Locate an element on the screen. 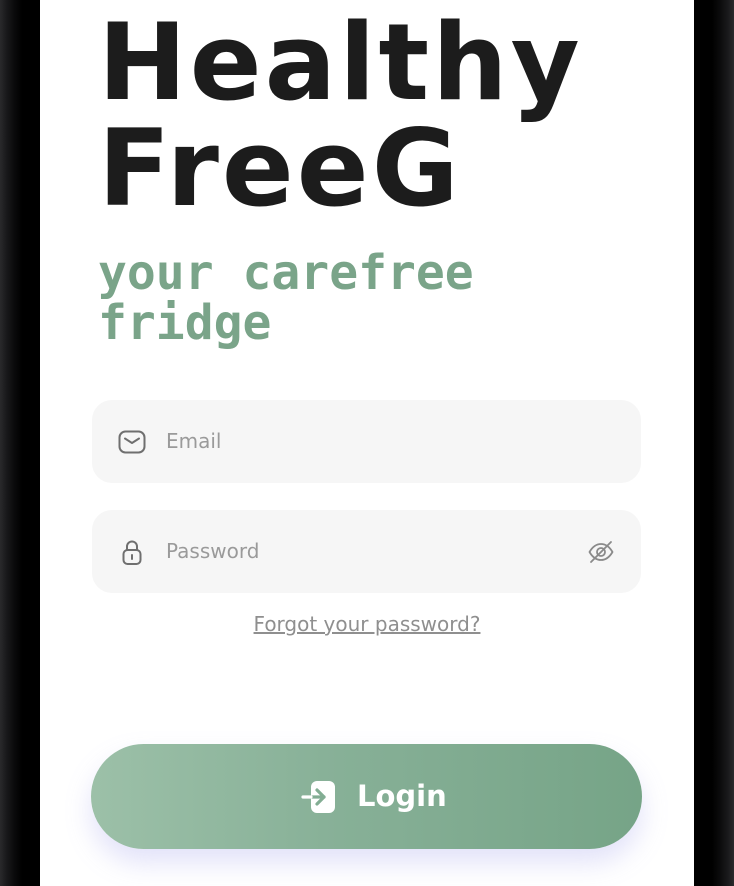 The width and height of the screenshot is (734, 886). app-tagline-line-1: your carefree is located at coordinates (286, 273).